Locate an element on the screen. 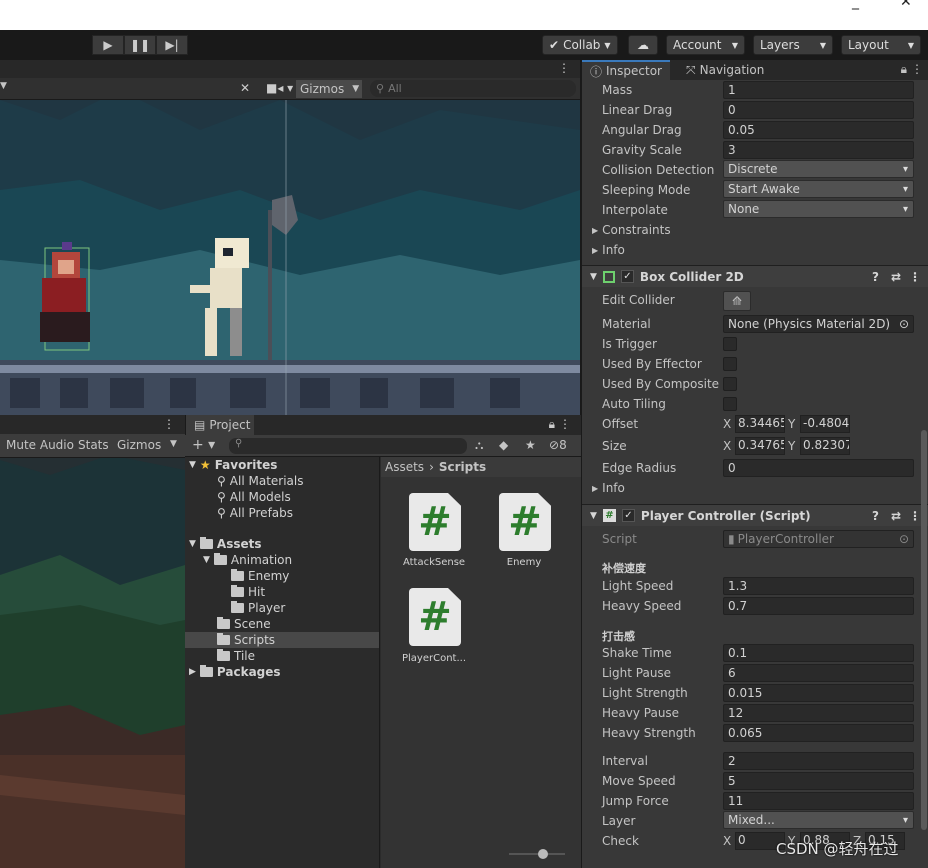 The width and height of the screenshot is (928, 868). constraints-foldout: ▶ Constraints is located at coordinates (631, 230).